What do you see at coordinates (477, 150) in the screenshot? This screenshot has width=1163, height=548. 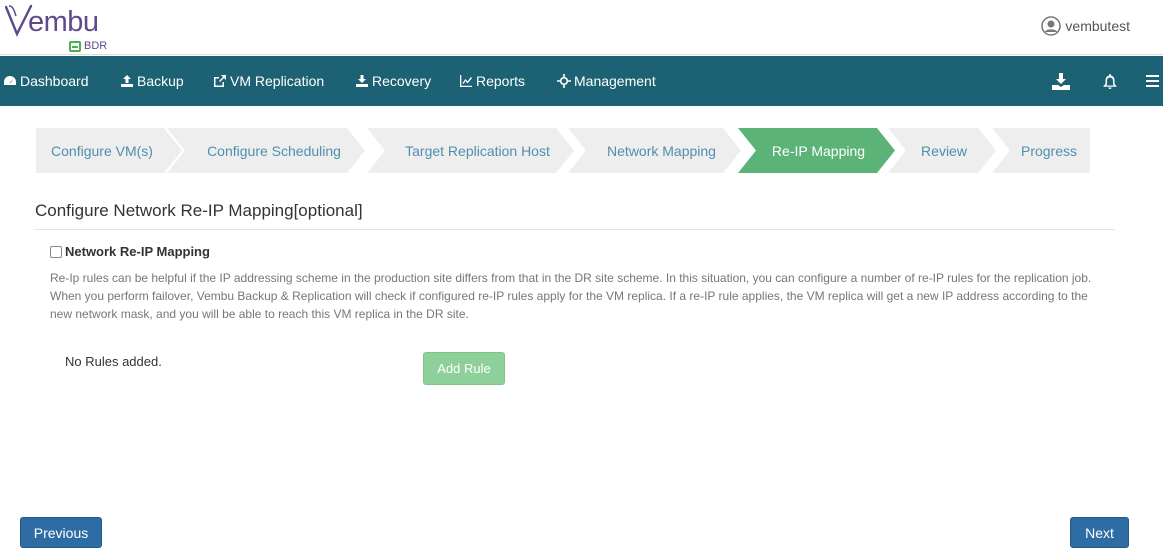 I see `step-label: Target Replication Host` at bounding box center [477, 150].